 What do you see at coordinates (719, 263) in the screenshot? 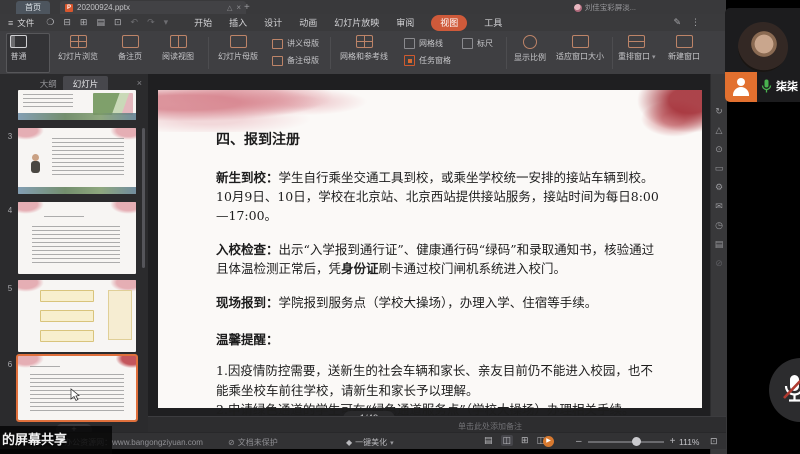
I see `help-icon: ⊘` at bounding box center [719, 263].